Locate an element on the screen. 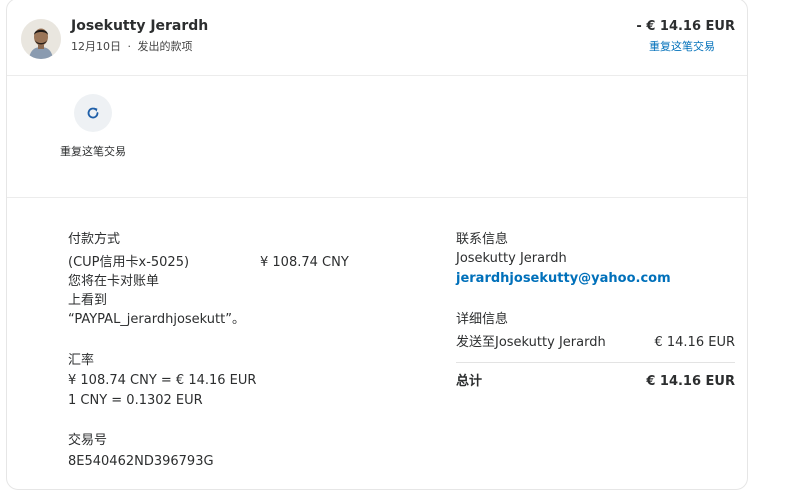 The image size is (800, 490). contact-email-link: jerardhjosekutty@yahoo.com is located at coordinates (563, 278).